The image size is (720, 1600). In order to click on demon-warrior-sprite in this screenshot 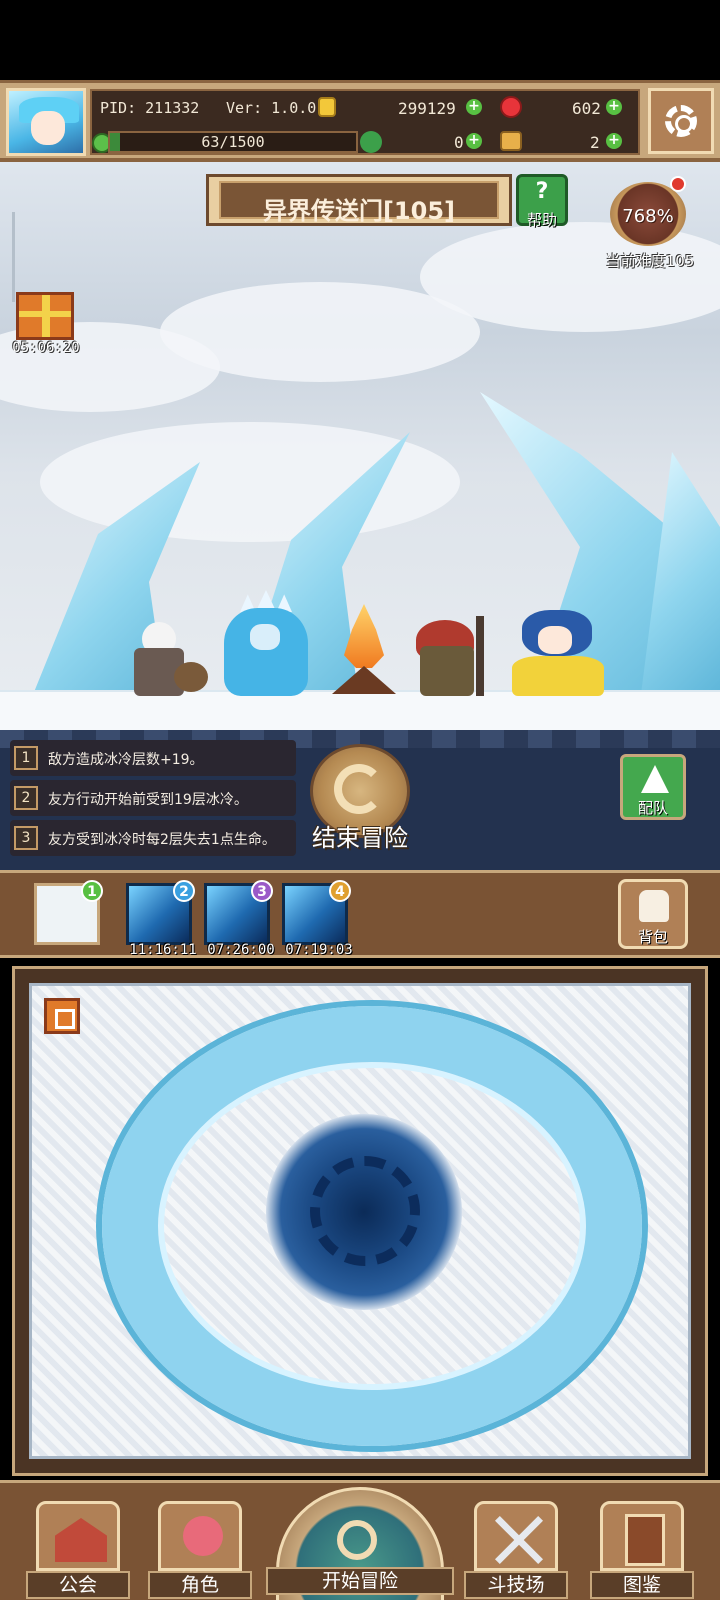, I will do `click(452, 656)`.